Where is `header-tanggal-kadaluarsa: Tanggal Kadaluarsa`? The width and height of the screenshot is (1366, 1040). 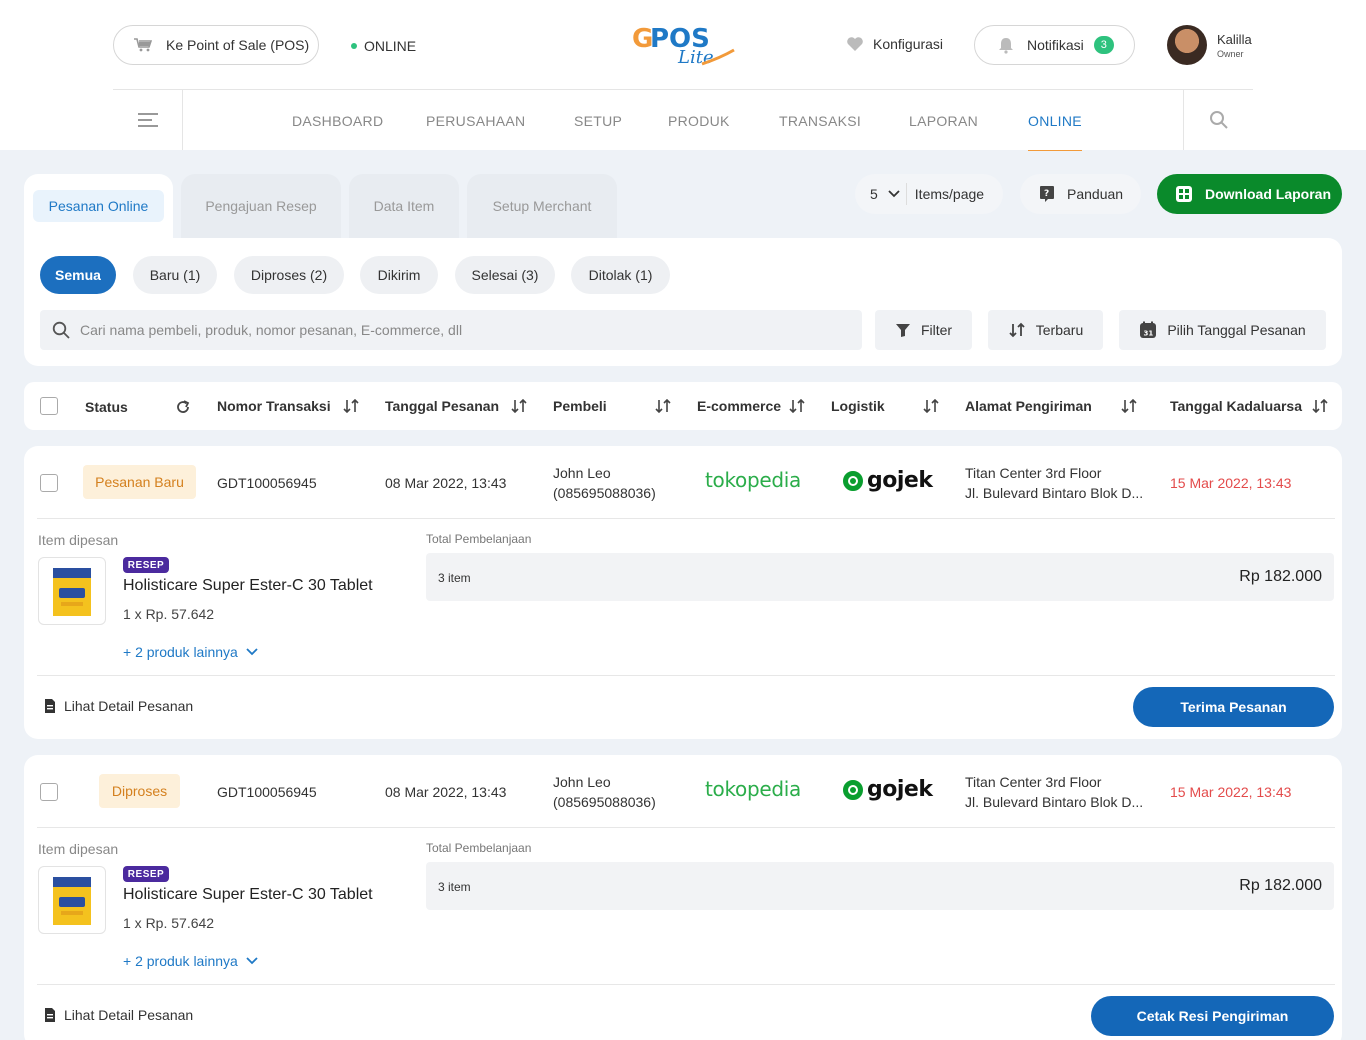
header-tanggal-kadaluarsa: Tanggal Kadaluarsa is located at coordinates (1236, 406).